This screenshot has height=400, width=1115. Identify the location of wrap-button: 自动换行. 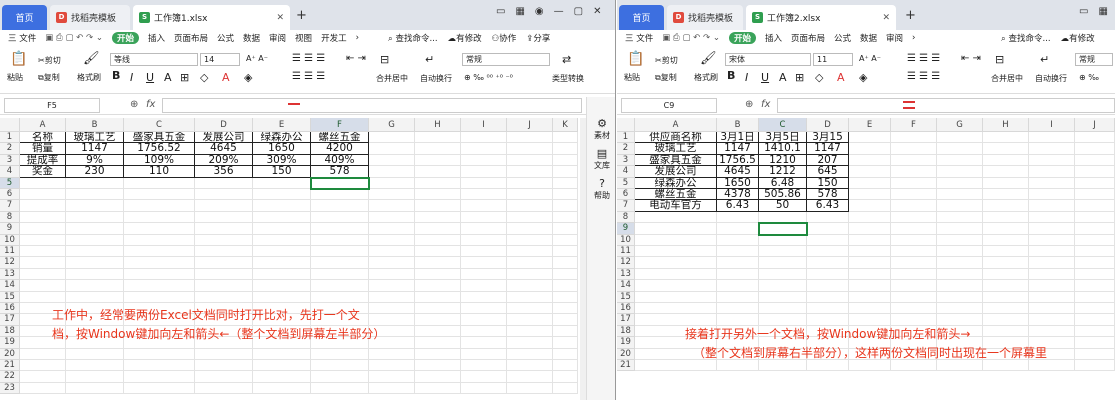
(436, 78).